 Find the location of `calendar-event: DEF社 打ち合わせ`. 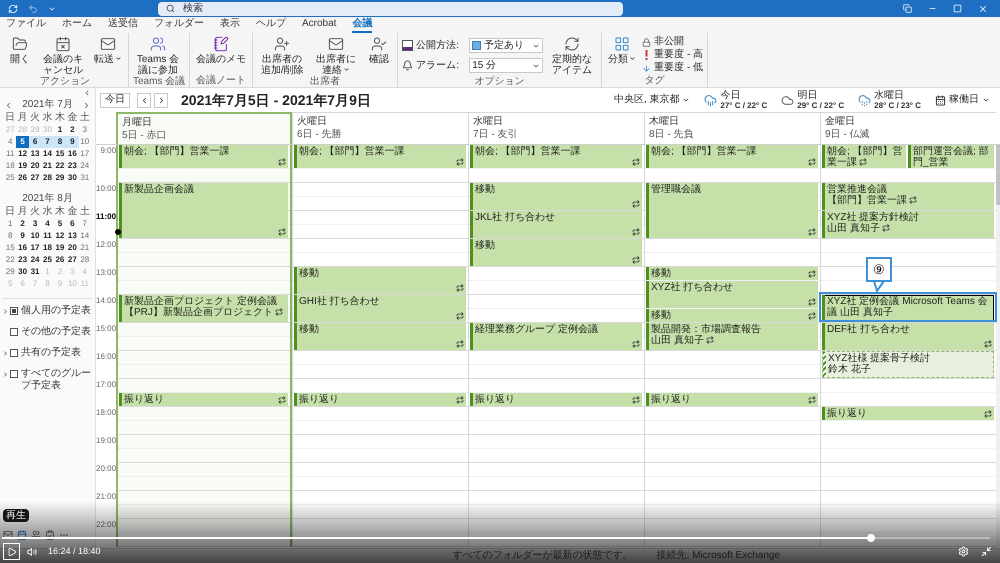

calendar-event: DEF社 打ち合わせ is located at coordinates (908, 336).